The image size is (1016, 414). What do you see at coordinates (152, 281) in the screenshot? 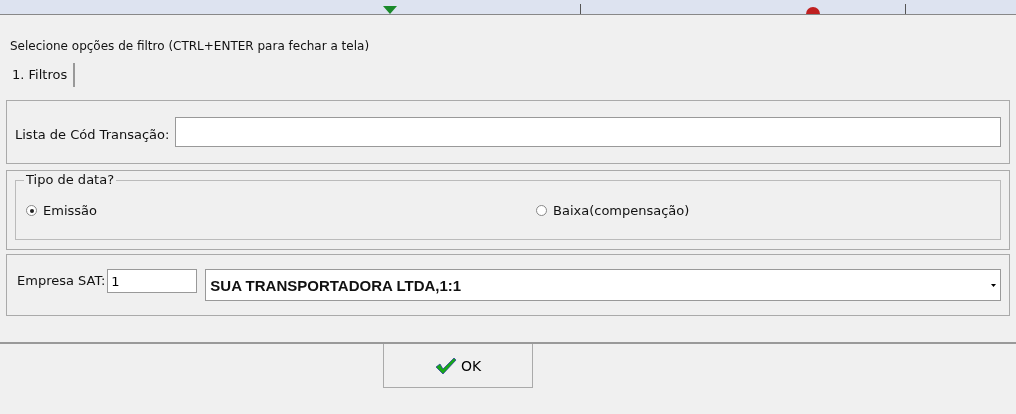
I see `input-field: 1` at bounding box center [152, 281].